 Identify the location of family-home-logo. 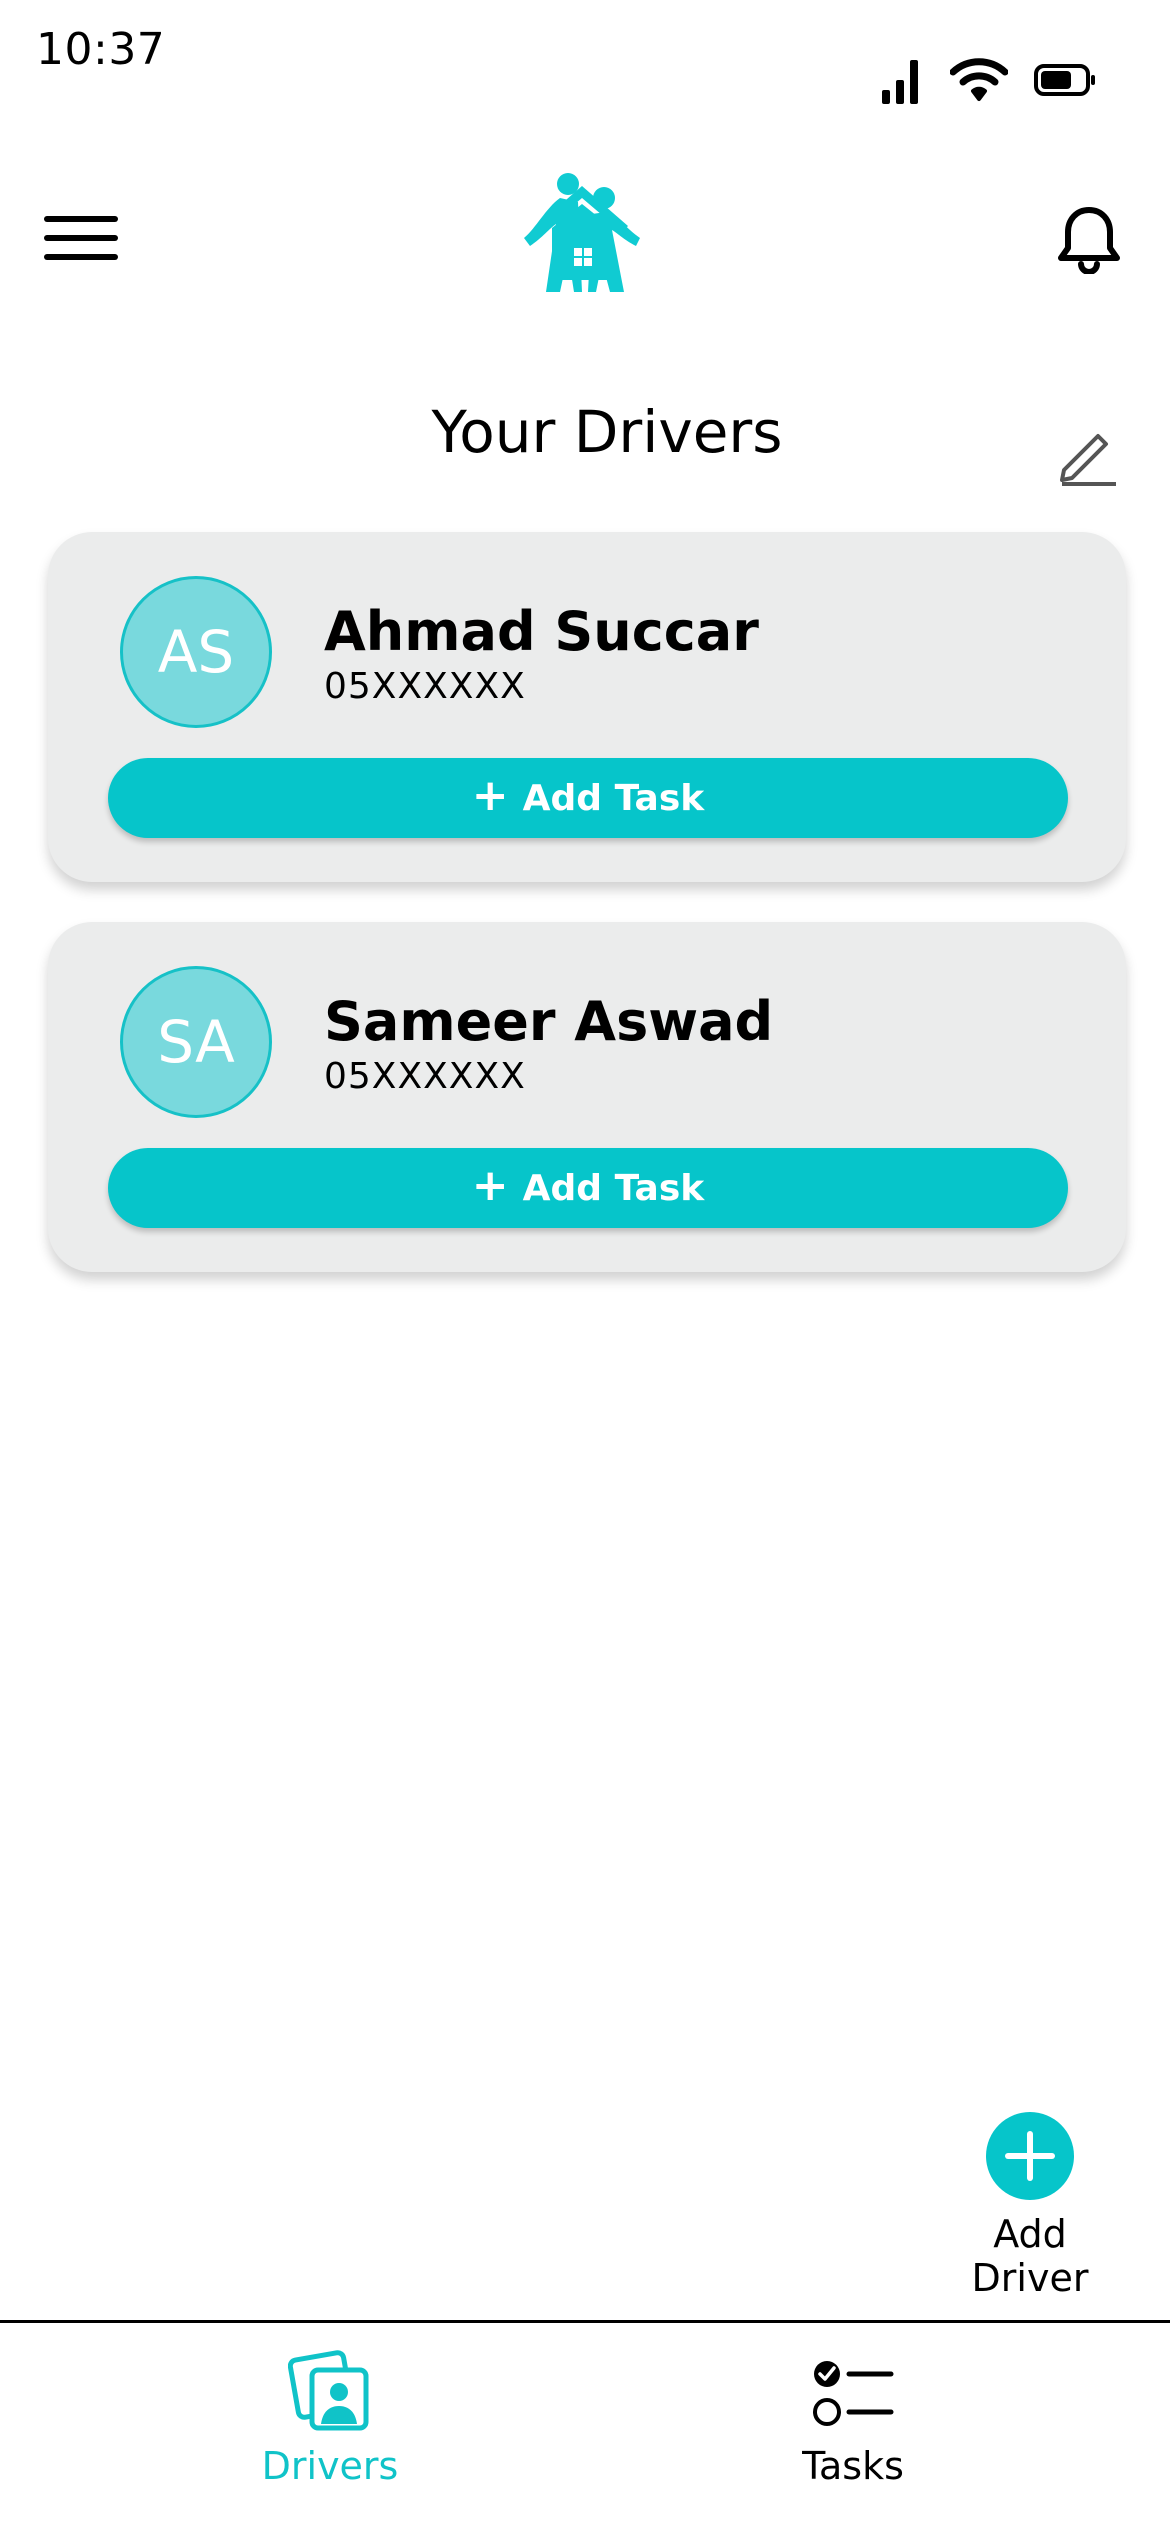
(582, 232).